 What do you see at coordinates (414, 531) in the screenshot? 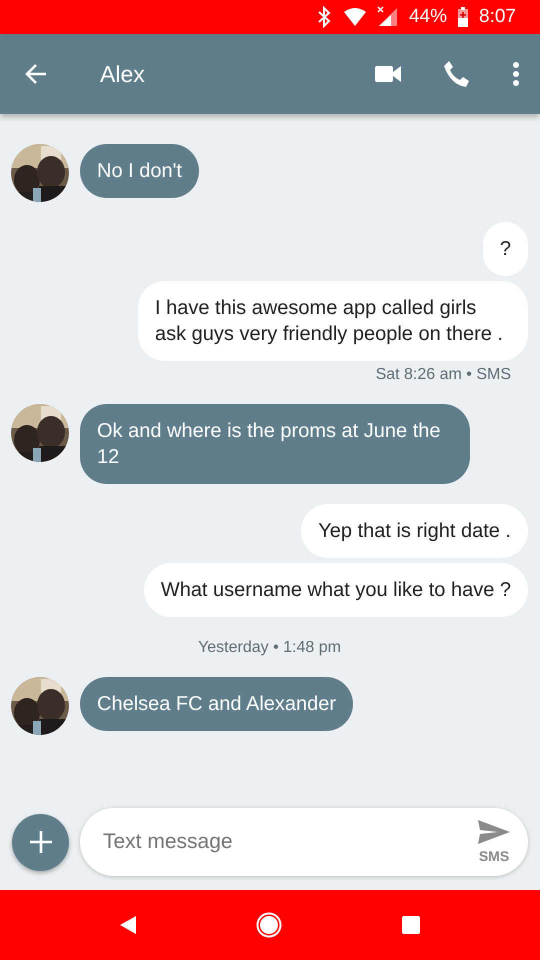
I see `message-bubble: Yep that is right date .` at bounding box center [414, 531].